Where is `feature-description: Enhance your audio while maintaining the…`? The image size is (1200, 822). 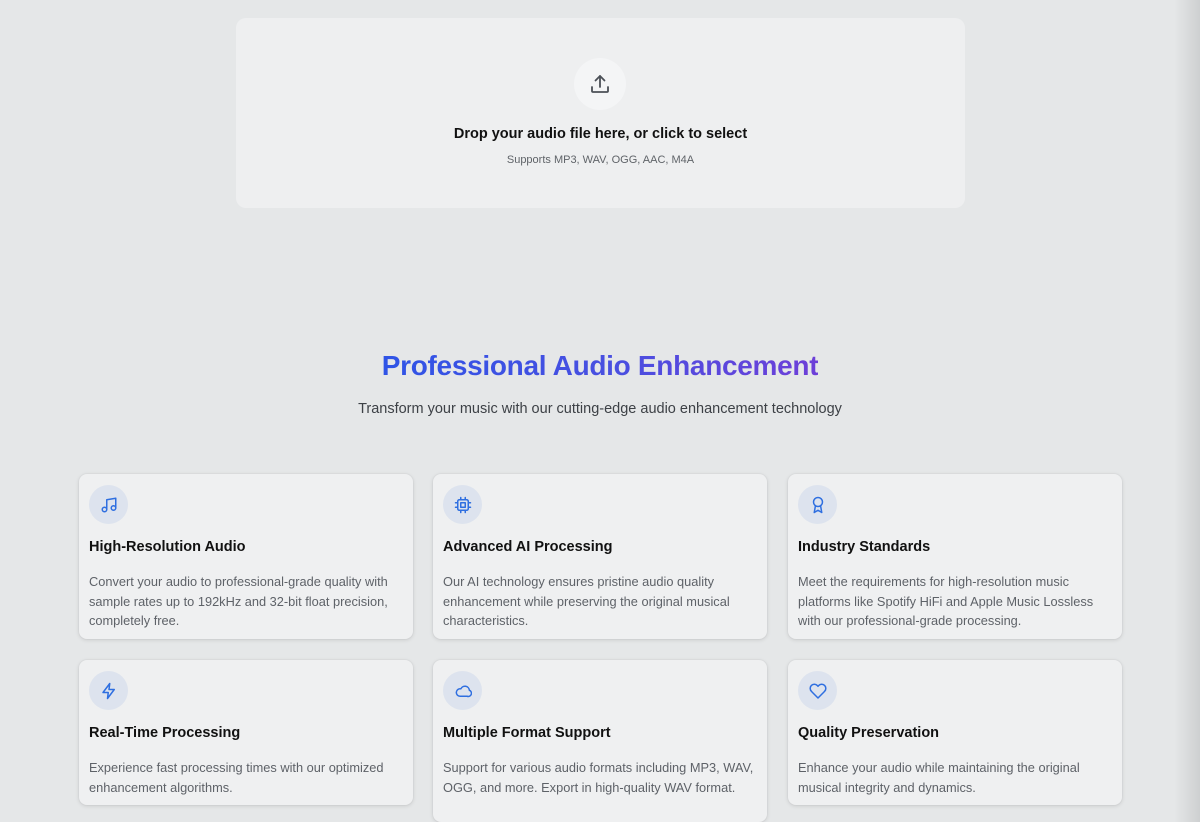 feature-description: Enhance your audio while maintaining the… is located at coordinates (939, 777).